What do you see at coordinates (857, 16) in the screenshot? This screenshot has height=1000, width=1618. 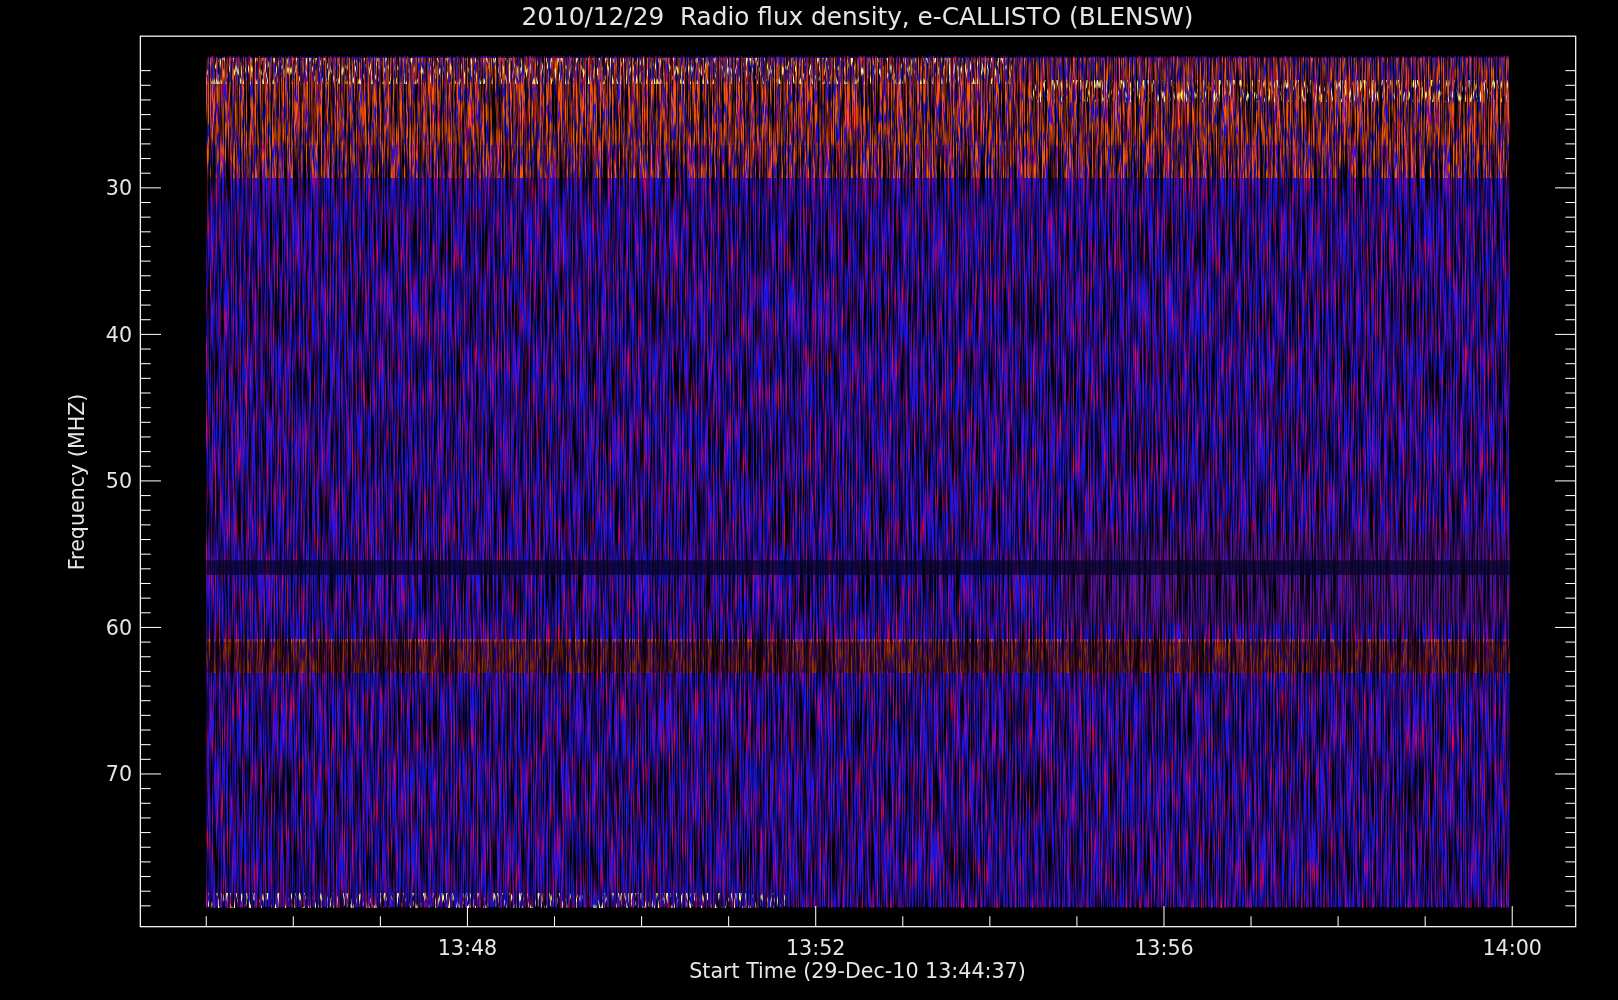 I see `chart-title: 2010/12/29 Radio flux density, e-CALLISTO (BLENSW)` at bounding box center [857, 16].